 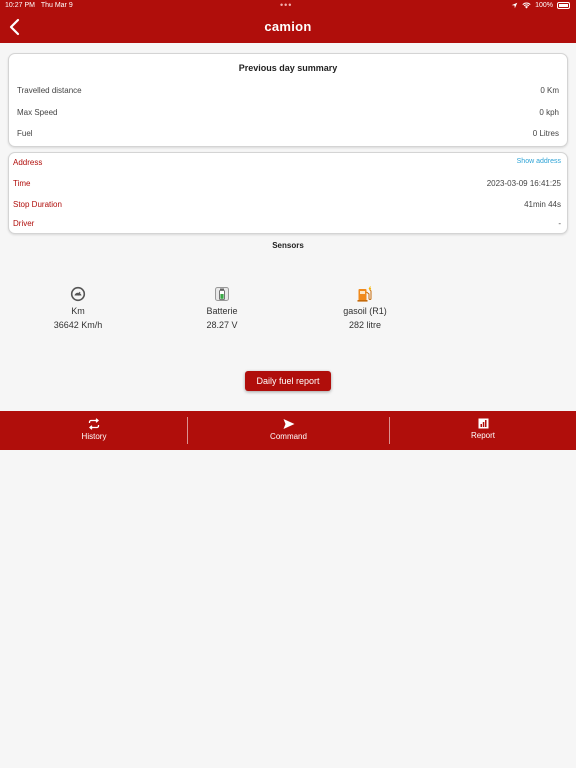 I want to click on battery-icon, so click(x=222, y=294).